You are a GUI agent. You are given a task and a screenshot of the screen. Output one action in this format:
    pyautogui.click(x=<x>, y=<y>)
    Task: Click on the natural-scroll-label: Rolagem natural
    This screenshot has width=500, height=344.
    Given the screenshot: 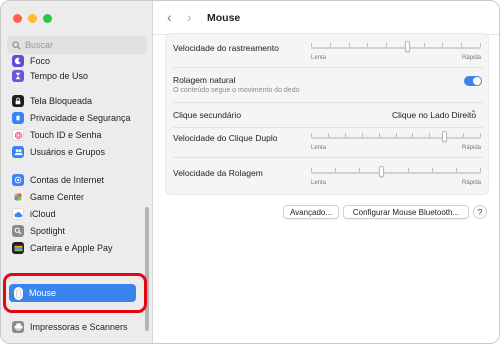 What is the action you would take?
    pyautogui.click(x=204, y=80)
    